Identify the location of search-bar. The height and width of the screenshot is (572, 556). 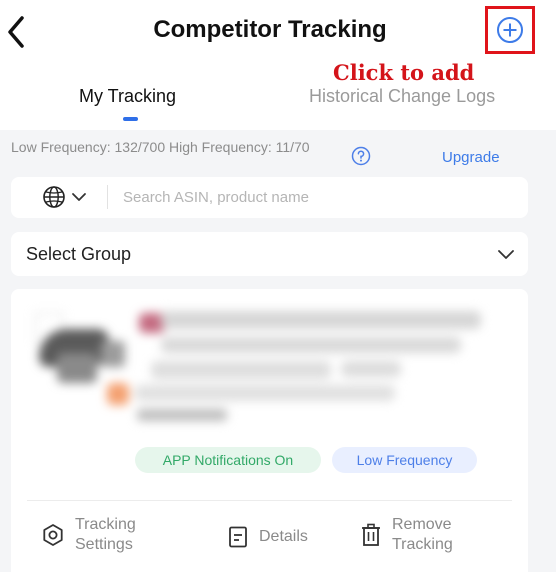
(269, 197).